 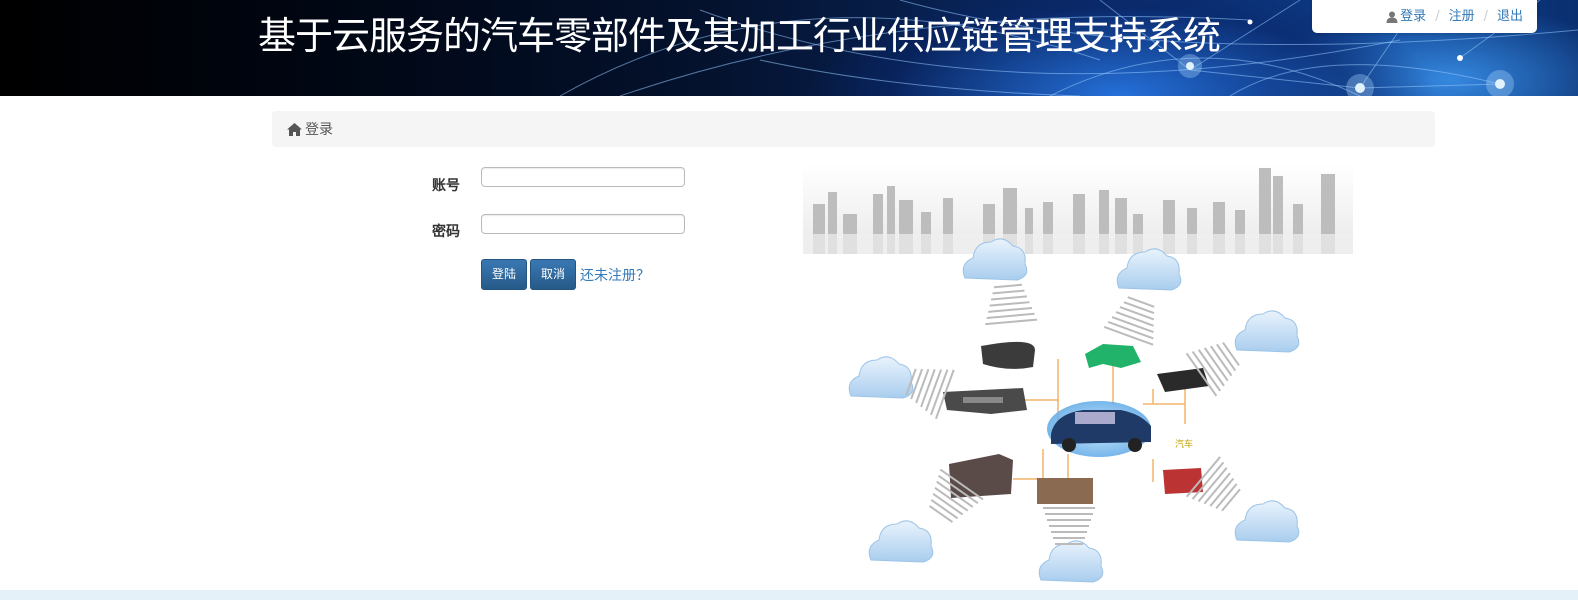 I want to click on login-button: 登陆, so click(x=504, y=274).